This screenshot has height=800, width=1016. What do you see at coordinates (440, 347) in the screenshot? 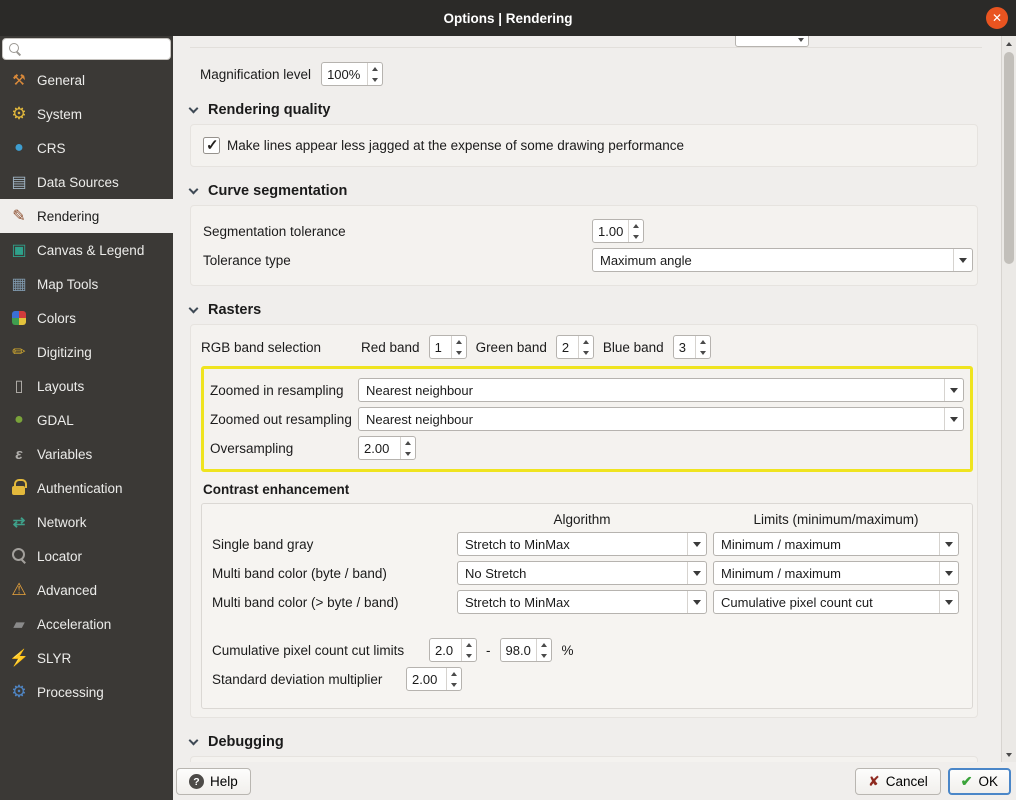
I see `red-band-value: 1` at bounding box center [440, 347].